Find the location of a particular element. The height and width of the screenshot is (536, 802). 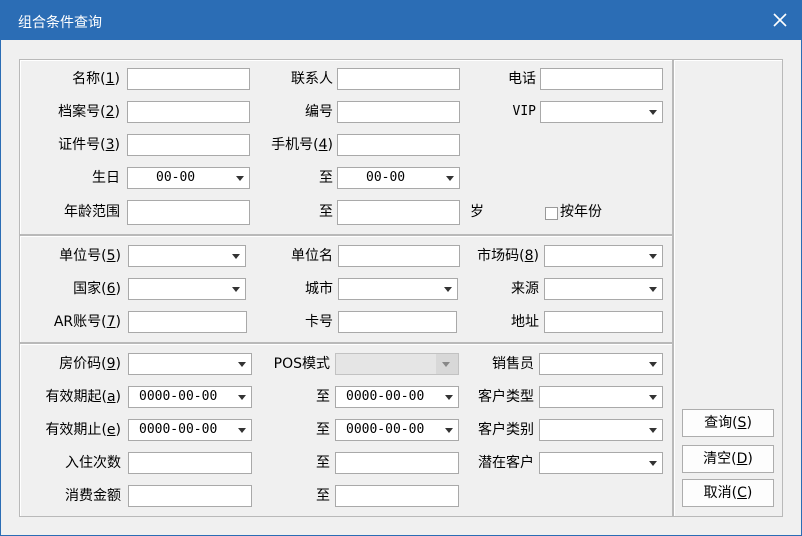

spend-amount-from-input is located at coordinates (190, 496).